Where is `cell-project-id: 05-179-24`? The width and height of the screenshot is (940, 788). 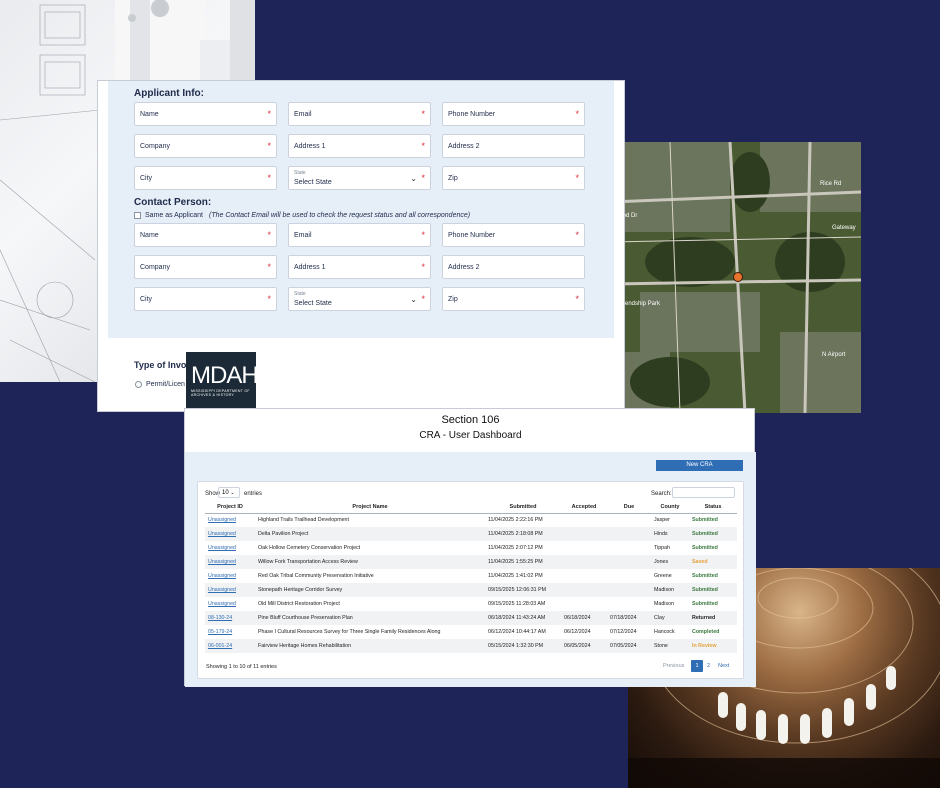 cell-project-id: 05-179-24 is located at coordinates (230, 632).